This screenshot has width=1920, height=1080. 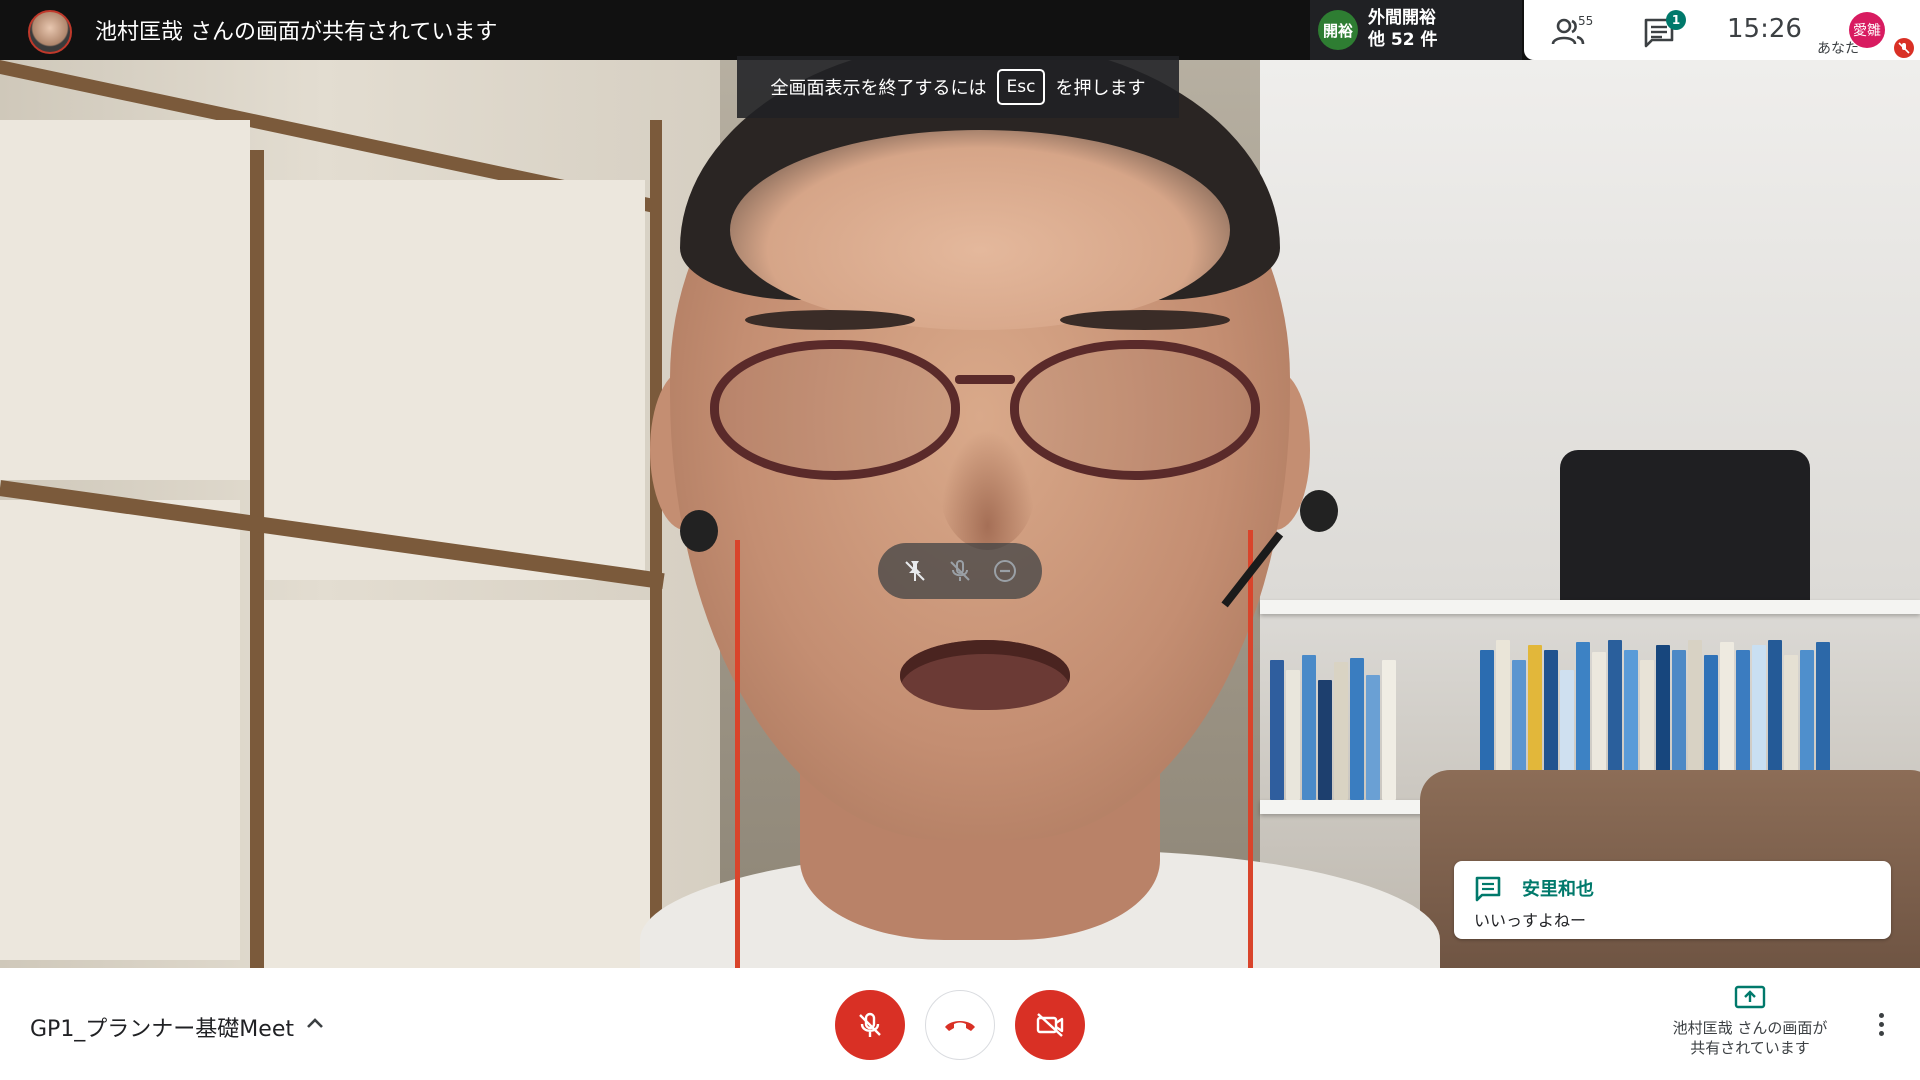 I want to click on chat-icon, so click(x=1488, y=889).